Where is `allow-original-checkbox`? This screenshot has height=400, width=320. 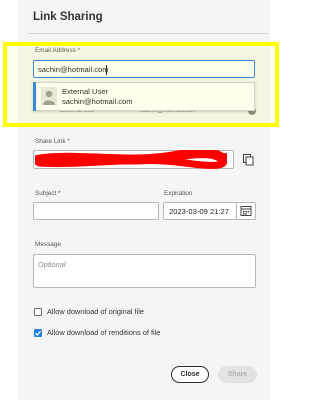 allow-original-checkbox is located at coordinates (38, 312).